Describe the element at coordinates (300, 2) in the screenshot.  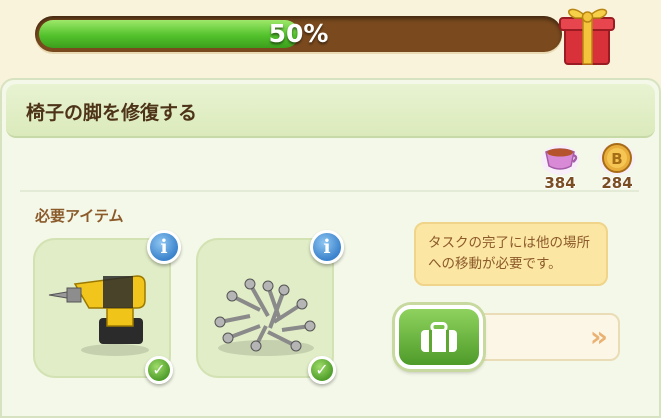
I see `title-fragment` at that location.